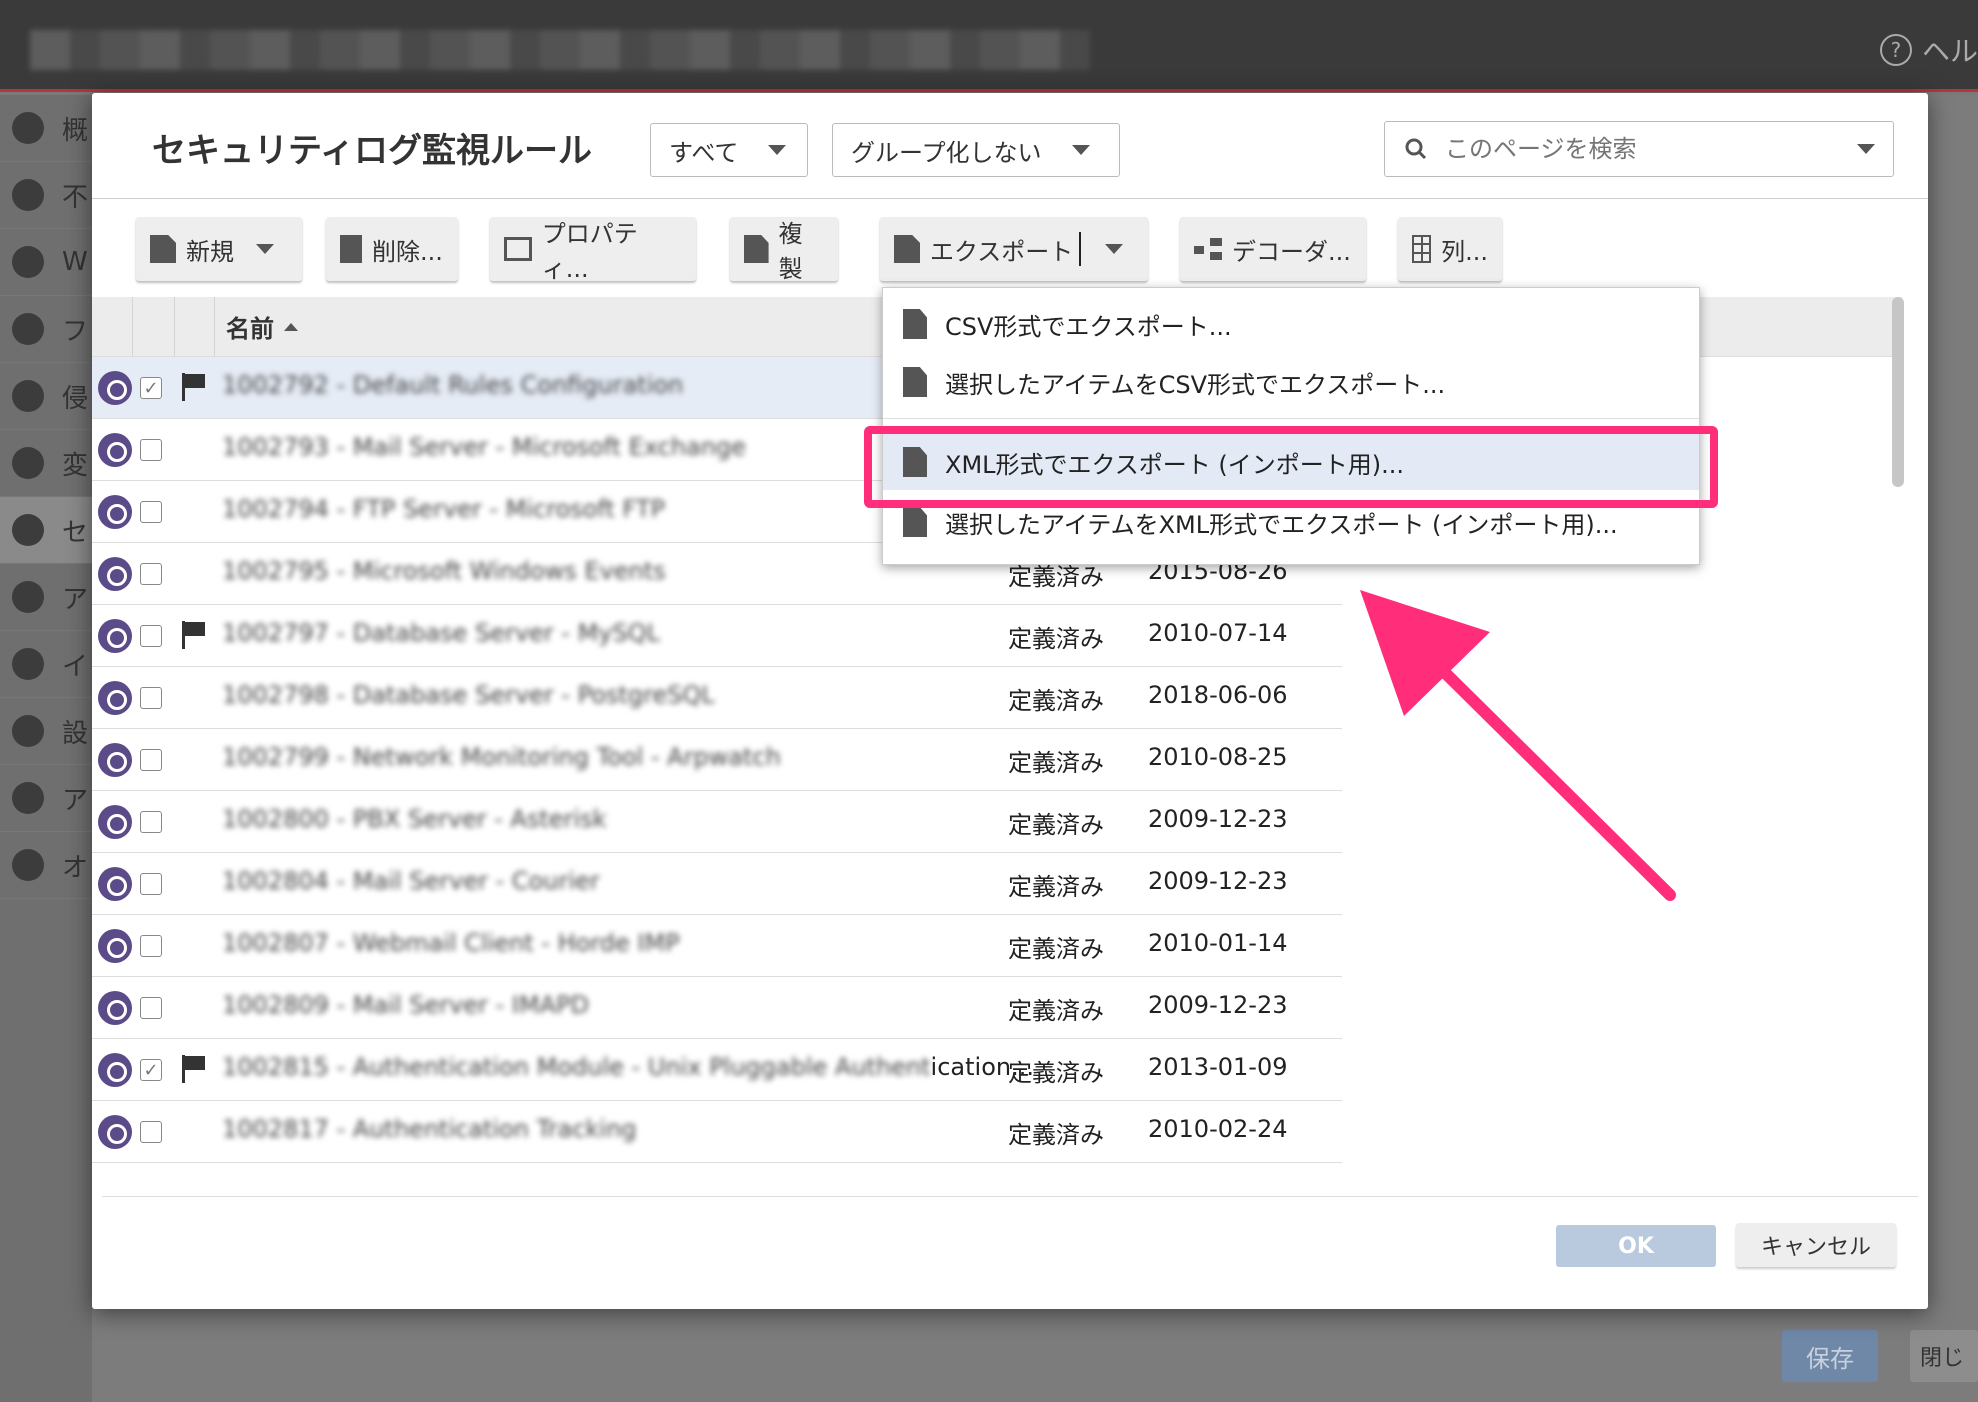  What do you see at coordinates (729, 150) in the screenshot?
I see `filter-dropdown: すべて` at bounding box center [729, 150].